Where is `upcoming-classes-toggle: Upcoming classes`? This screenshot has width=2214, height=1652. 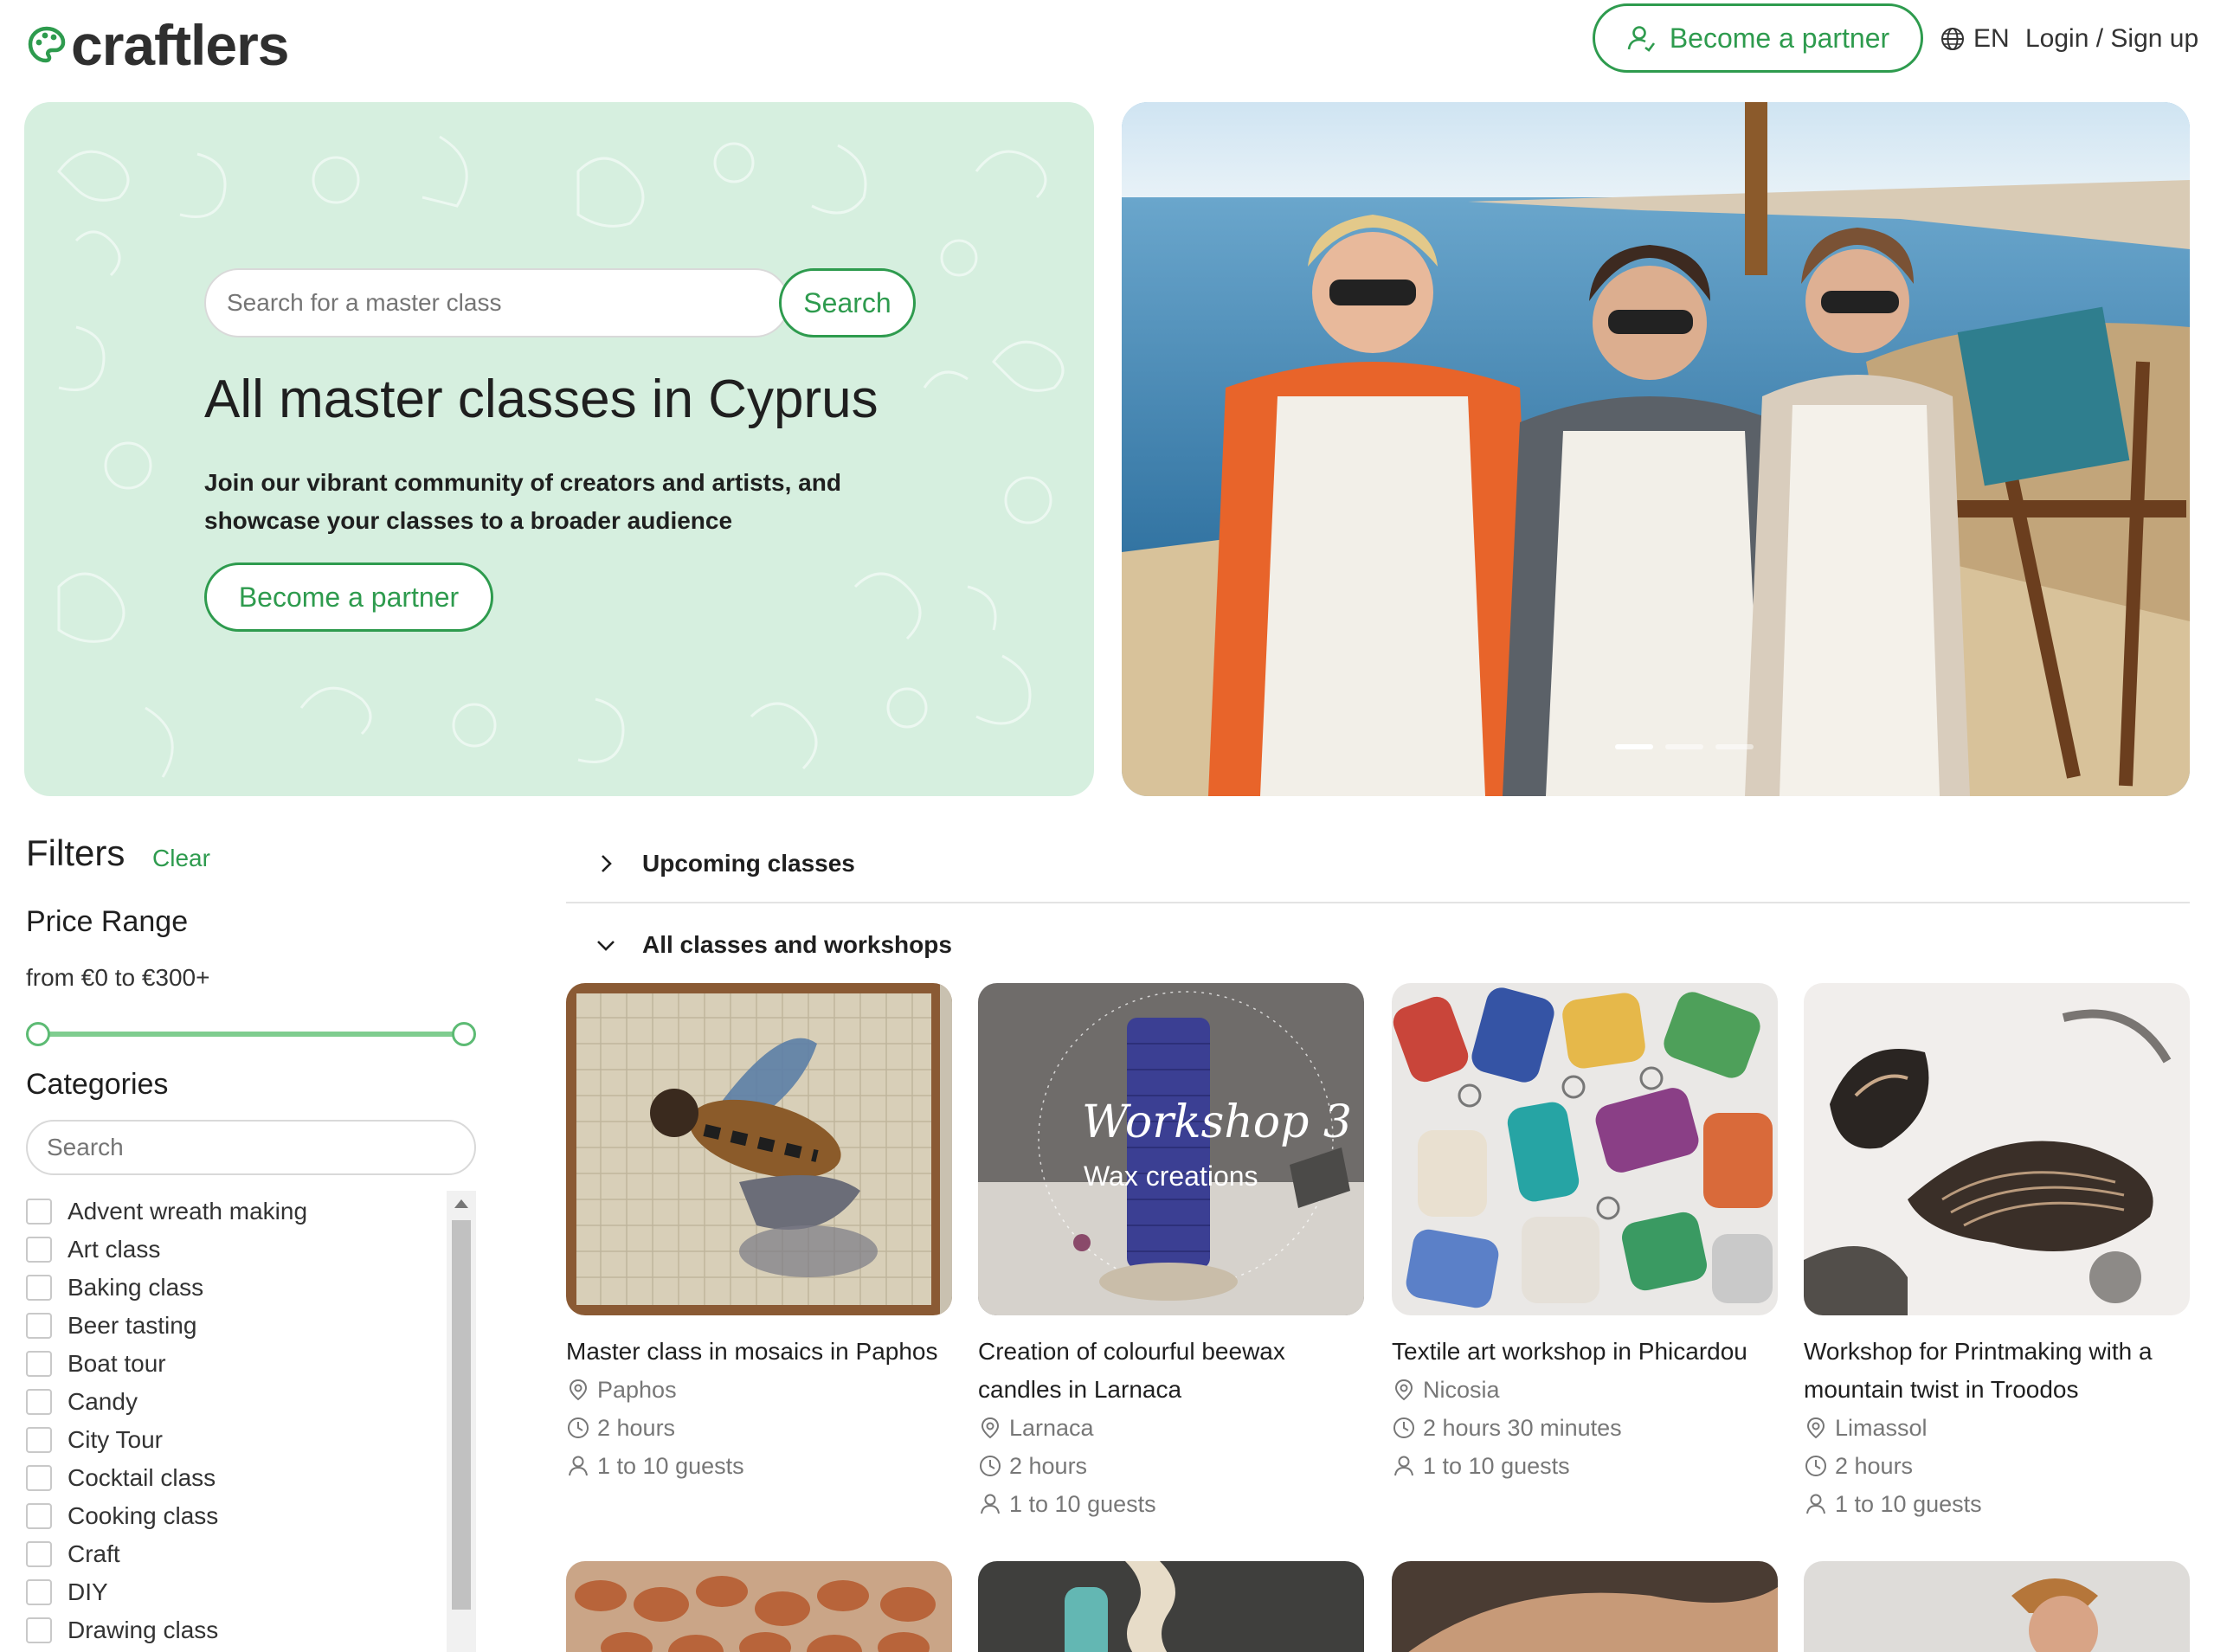 upcoming-classes-toggle: Upcoming classes is located at coordinates (724, 863).